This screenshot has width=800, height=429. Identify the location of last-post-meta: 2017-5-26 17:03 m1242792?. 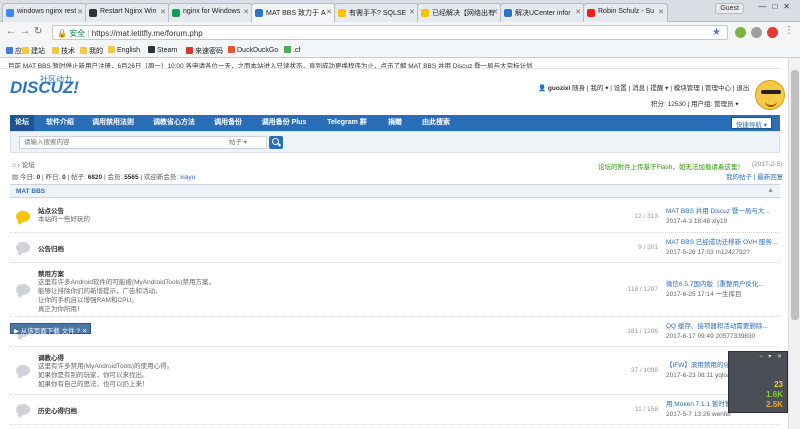
(708, 252).